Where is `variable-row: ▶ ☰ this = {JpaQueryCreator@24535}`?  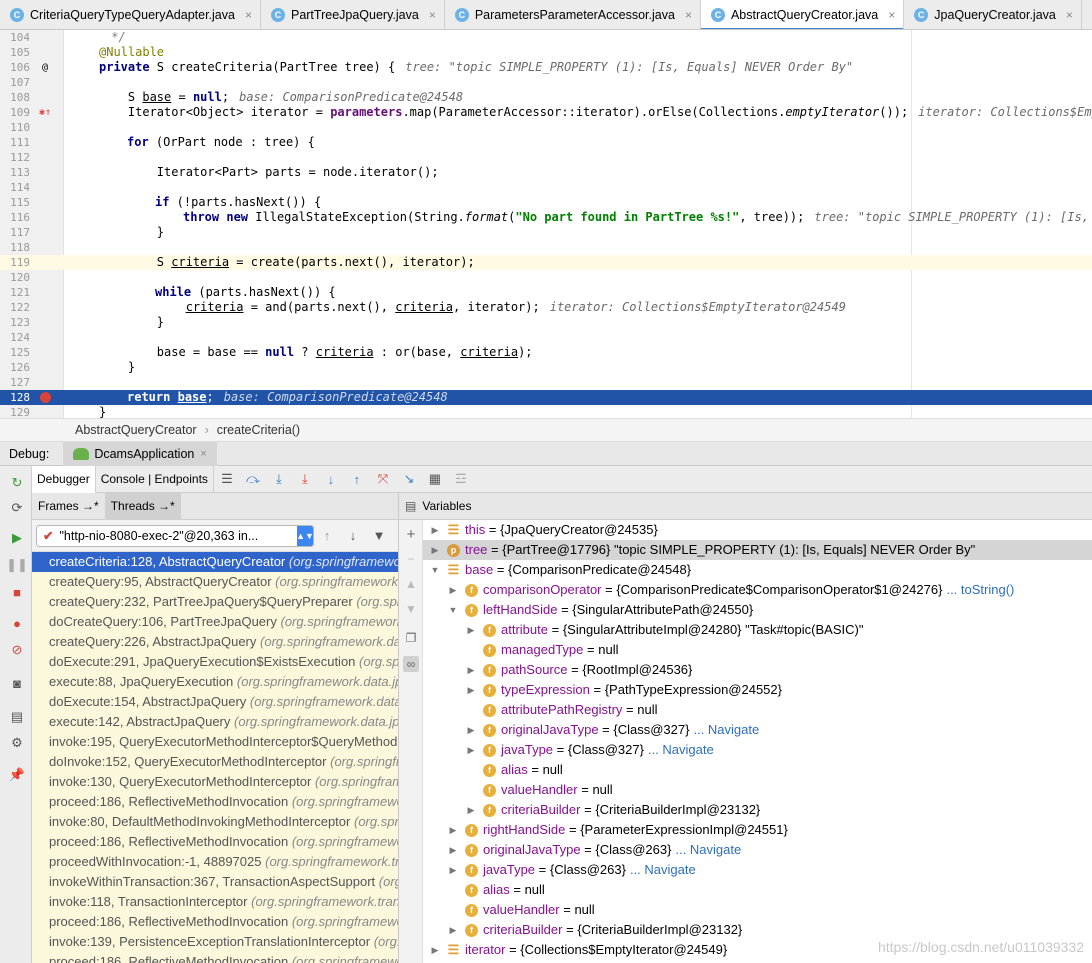 variable-row: ▶ ☰ this = {JpaQueryCreator@24535} is located at coordinates (757, 530).